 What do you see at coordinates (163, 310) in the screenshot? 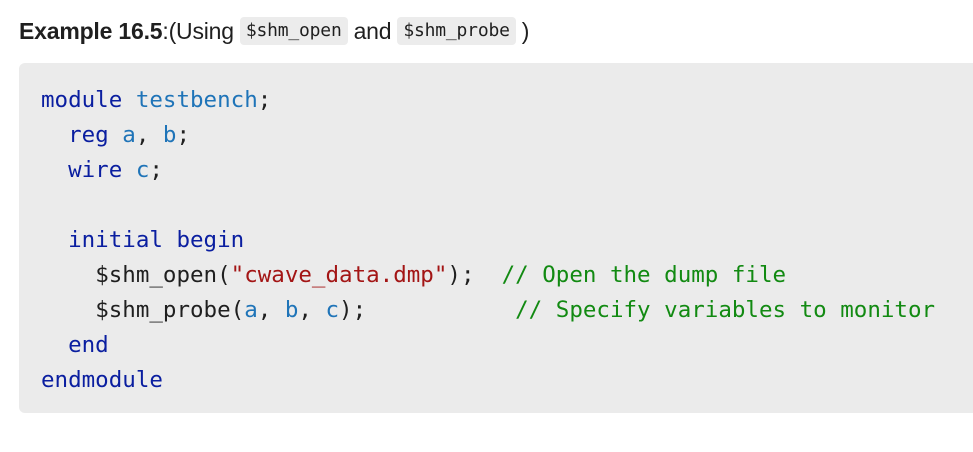
I see `task-shm-probe: $shm_probe` at bounding box center [163, 310].